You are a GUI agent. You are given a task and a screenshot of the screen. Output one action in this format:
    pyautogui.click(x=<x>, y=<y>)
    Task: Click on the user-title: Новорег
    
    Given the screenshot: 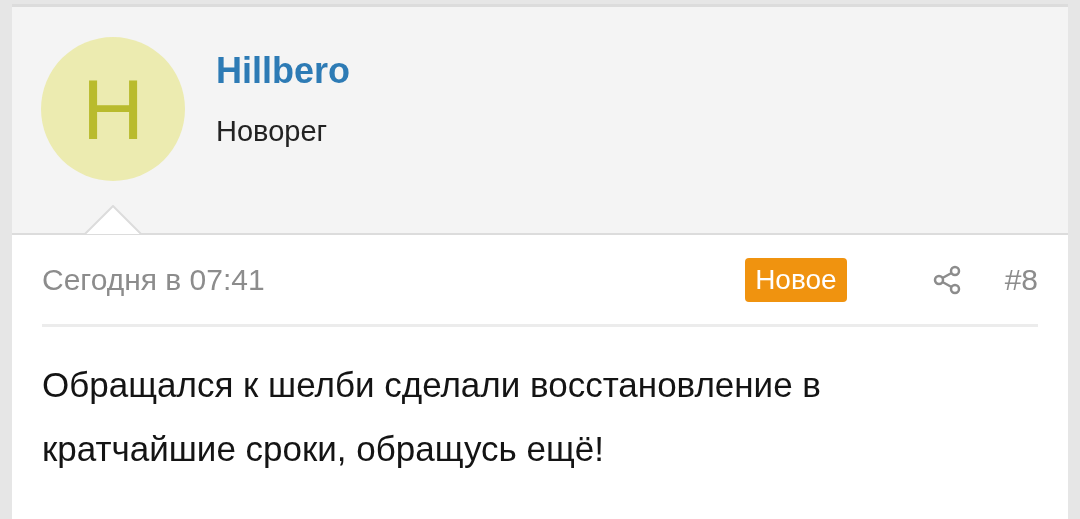 What is the action you would take?
    pyautogui.click(x=272, y=131)
    